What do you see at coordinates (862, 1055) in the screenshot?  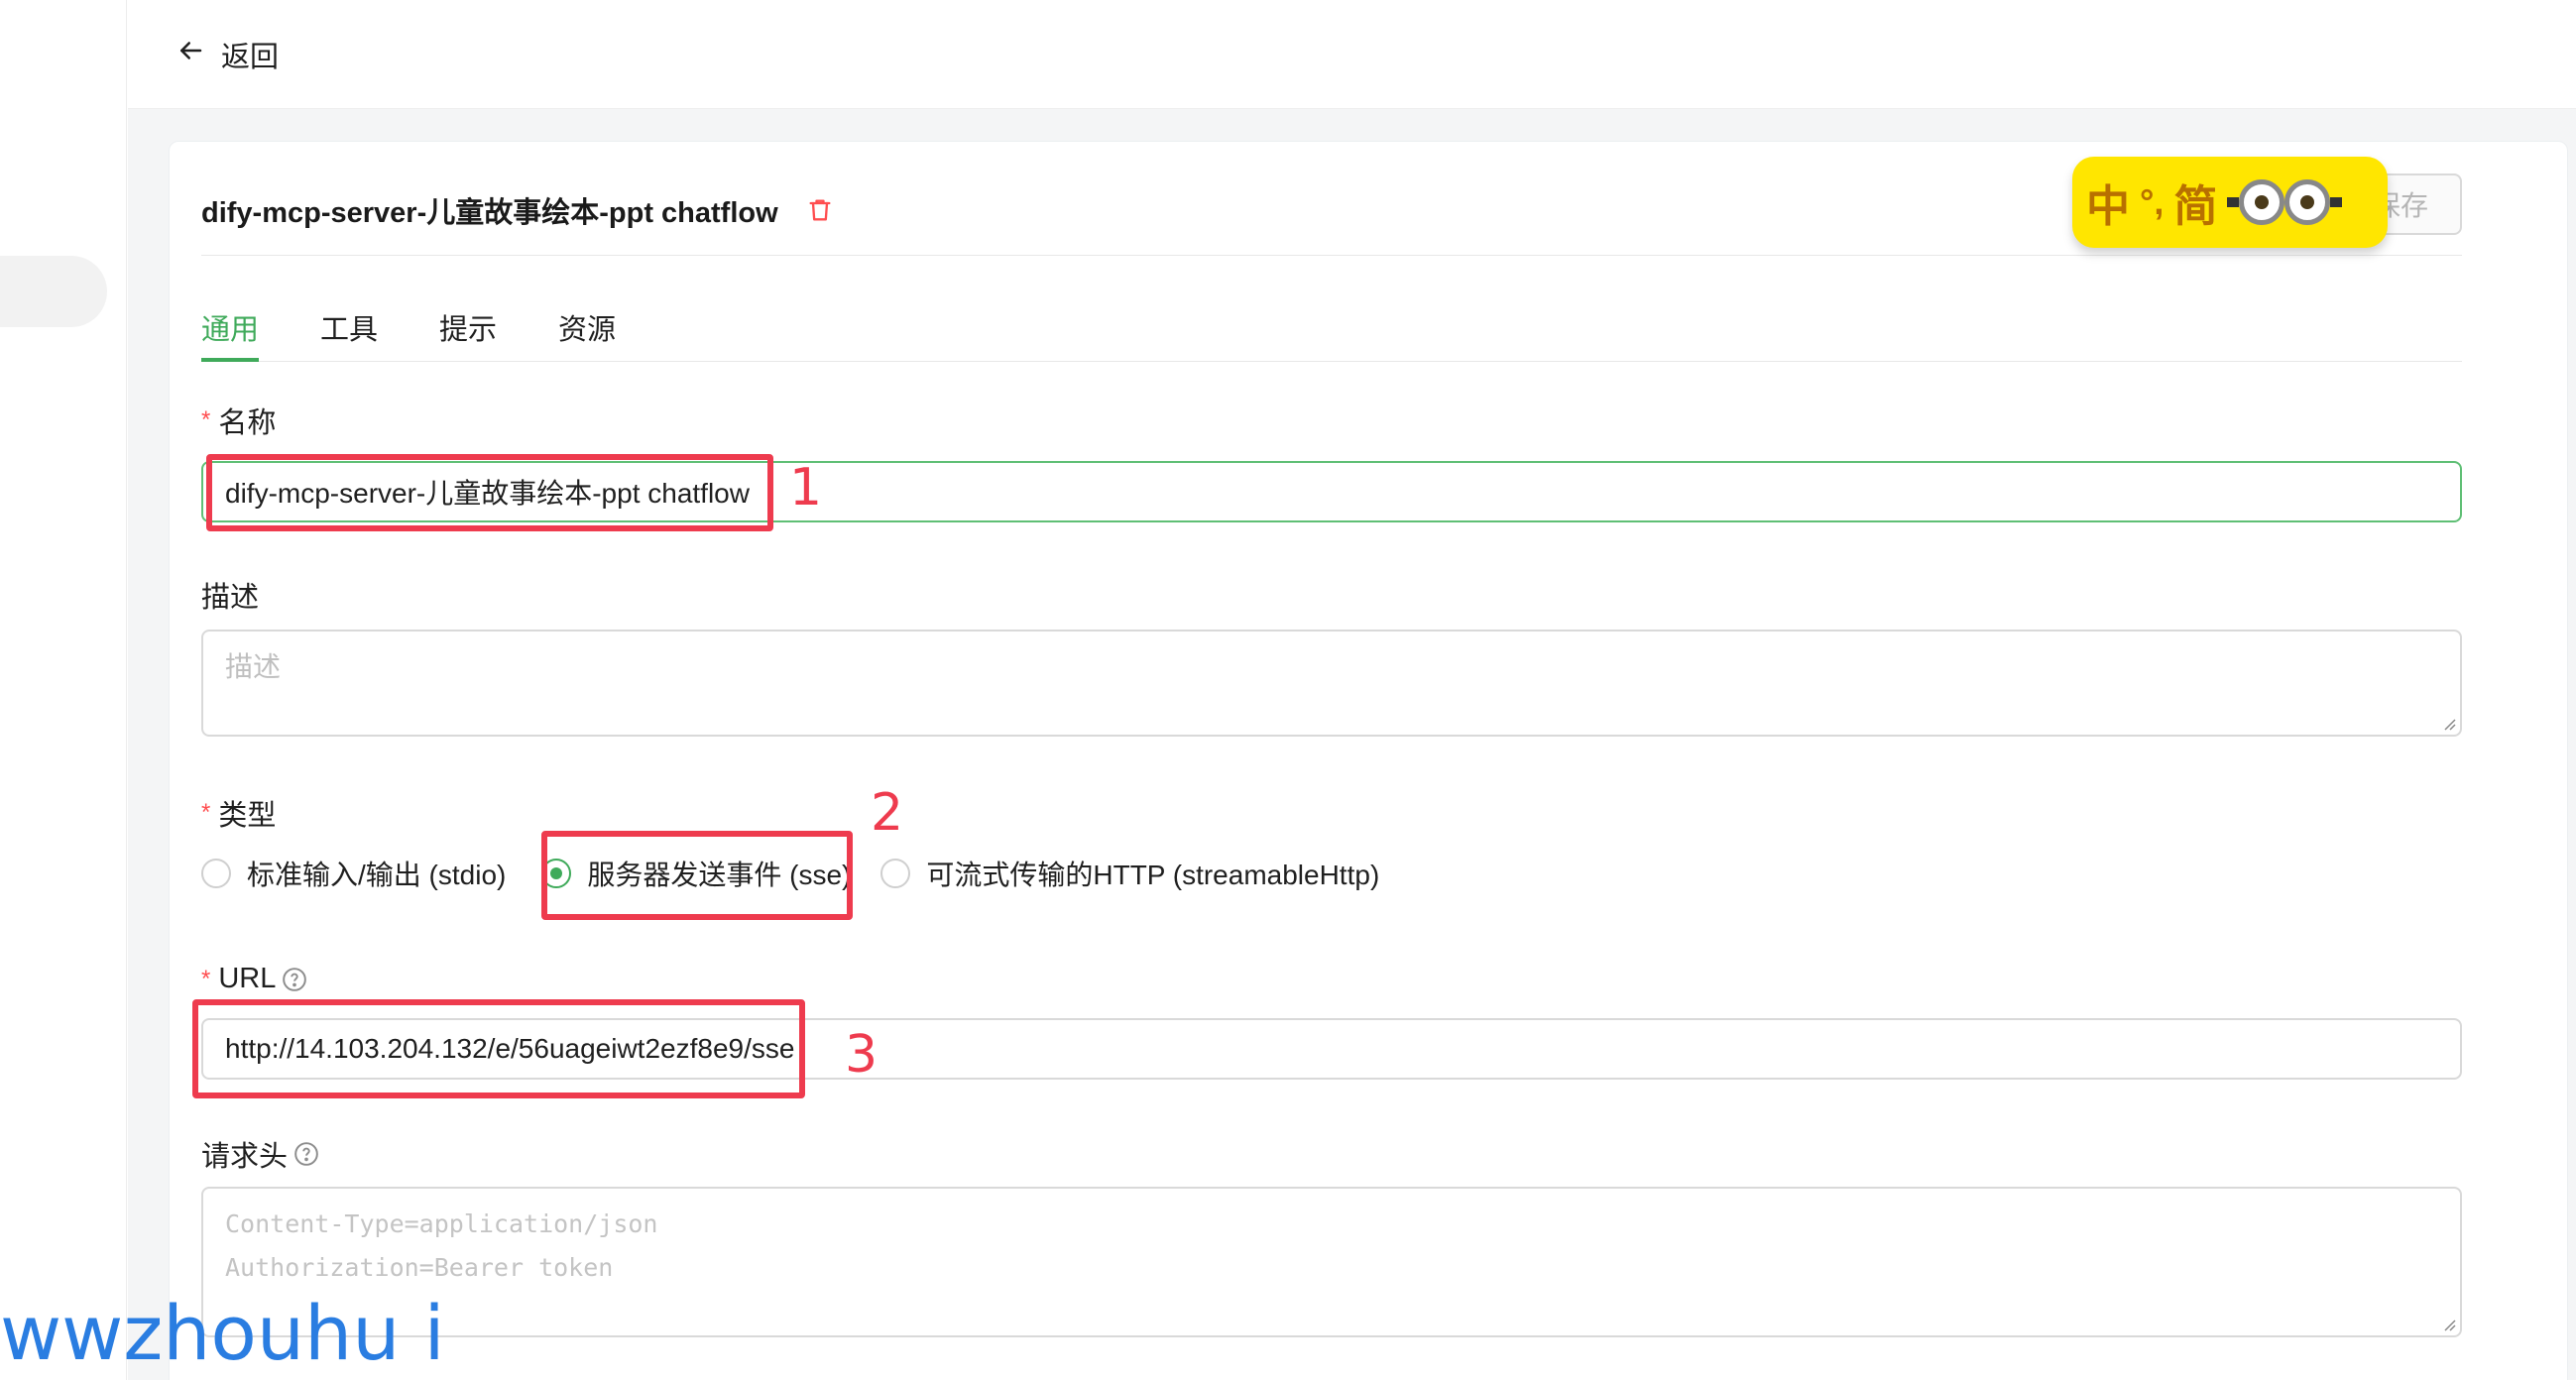 I see `annotation-number-3: 3` at bounding box center [862, 1055].